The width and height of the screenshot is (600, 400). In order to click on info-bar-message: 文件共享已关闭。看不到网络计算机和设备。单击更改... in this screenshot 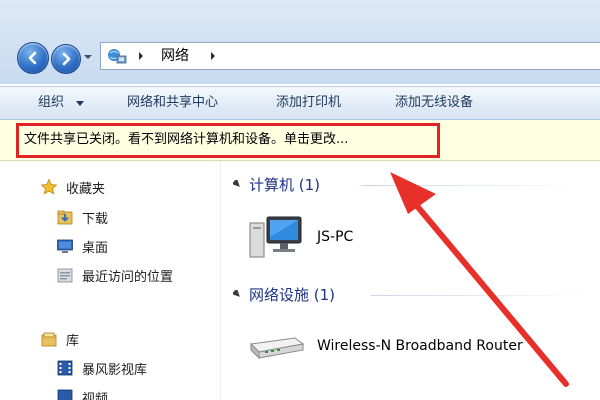, I will do `click(186, 140)`.